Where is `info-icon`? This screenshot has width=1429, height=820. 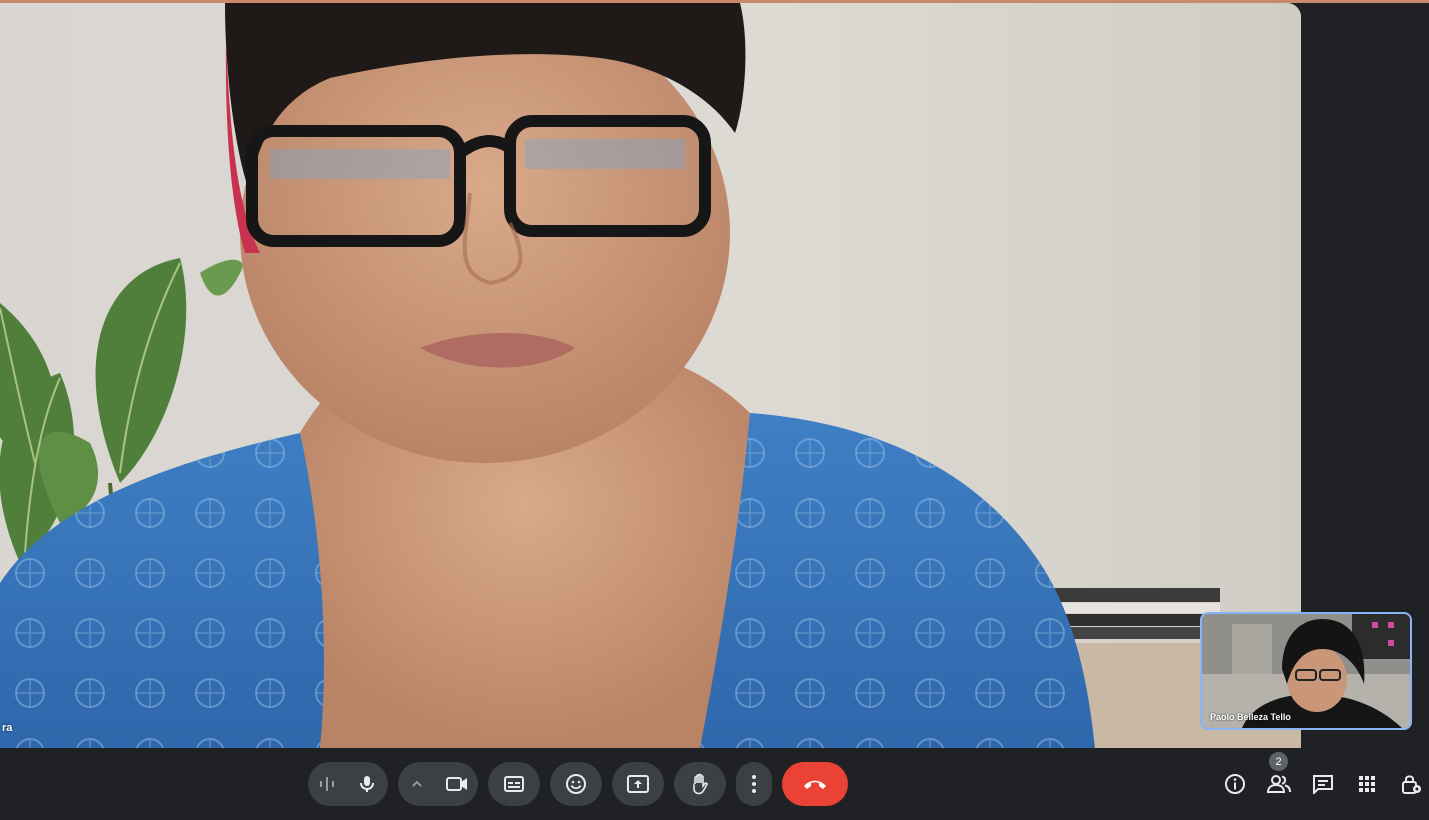 info-icon is located at coordinates (1235, 784).